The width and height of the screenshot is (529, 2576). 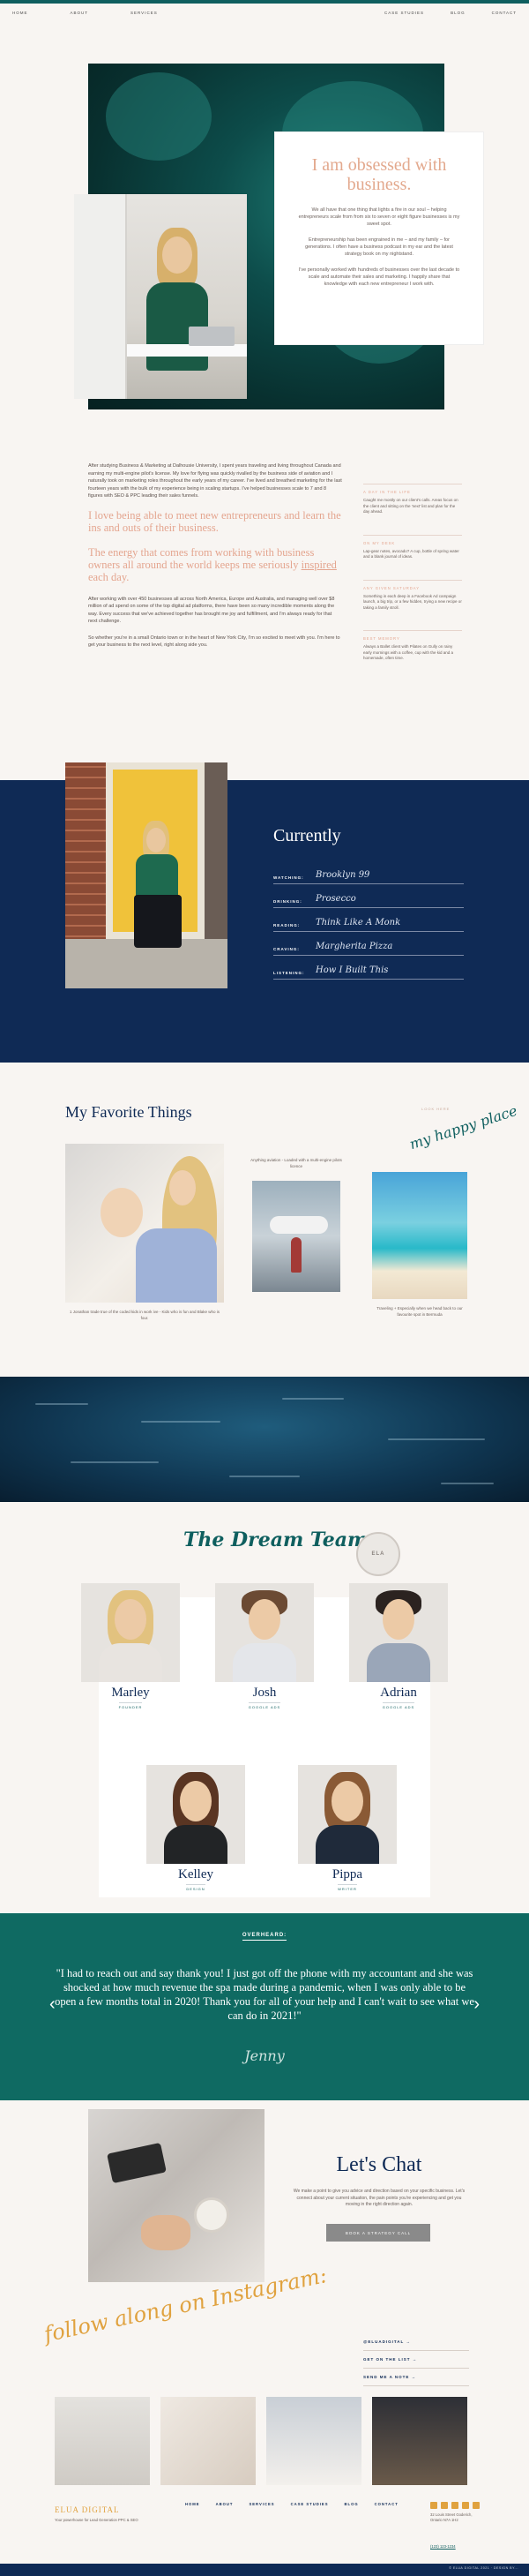 What do you see at coordinates (160, 296) in the screenshot?
I see `hero-portrait-photo` at bounding box center [160, 296].